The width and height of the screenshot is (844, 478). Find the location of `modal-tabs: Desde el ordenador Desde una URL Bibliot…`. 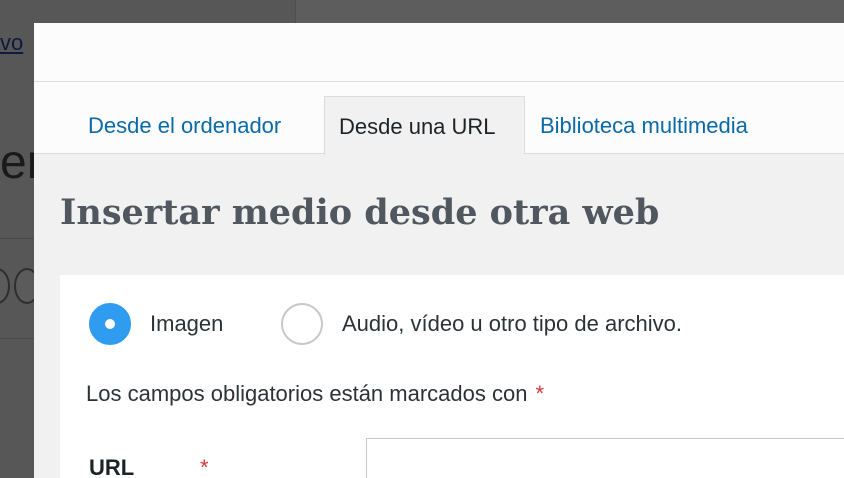

modal-tabs: Desde el ordenador Desde una URL Bibliot… is located at coordinates (439, 118).